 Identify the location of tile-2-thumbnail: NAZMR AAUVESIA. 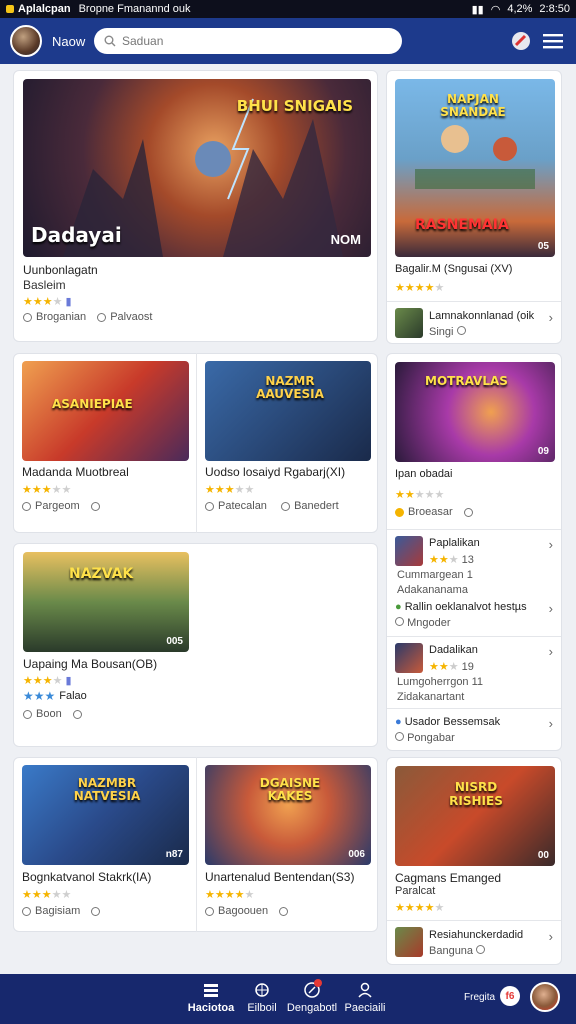
(288, 411).